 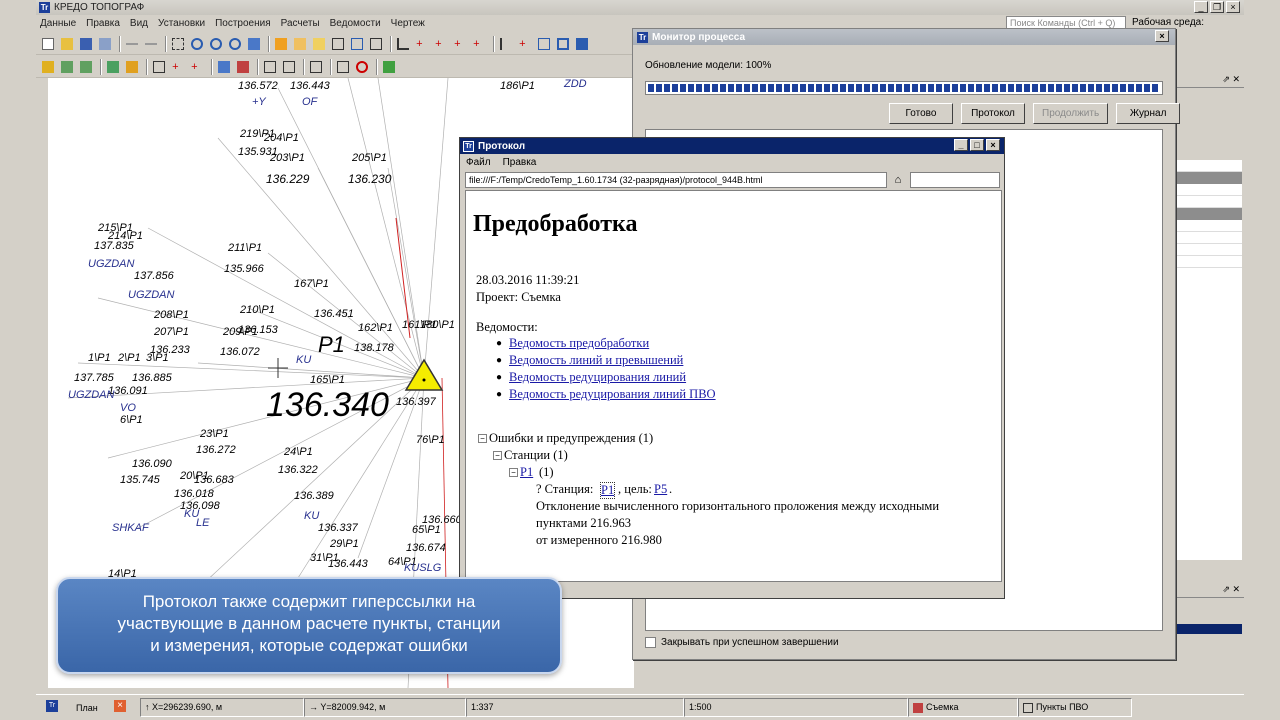 I want to click on close-on-success-option: Закрывать при успешном завершении, so click(x=742, y=642).